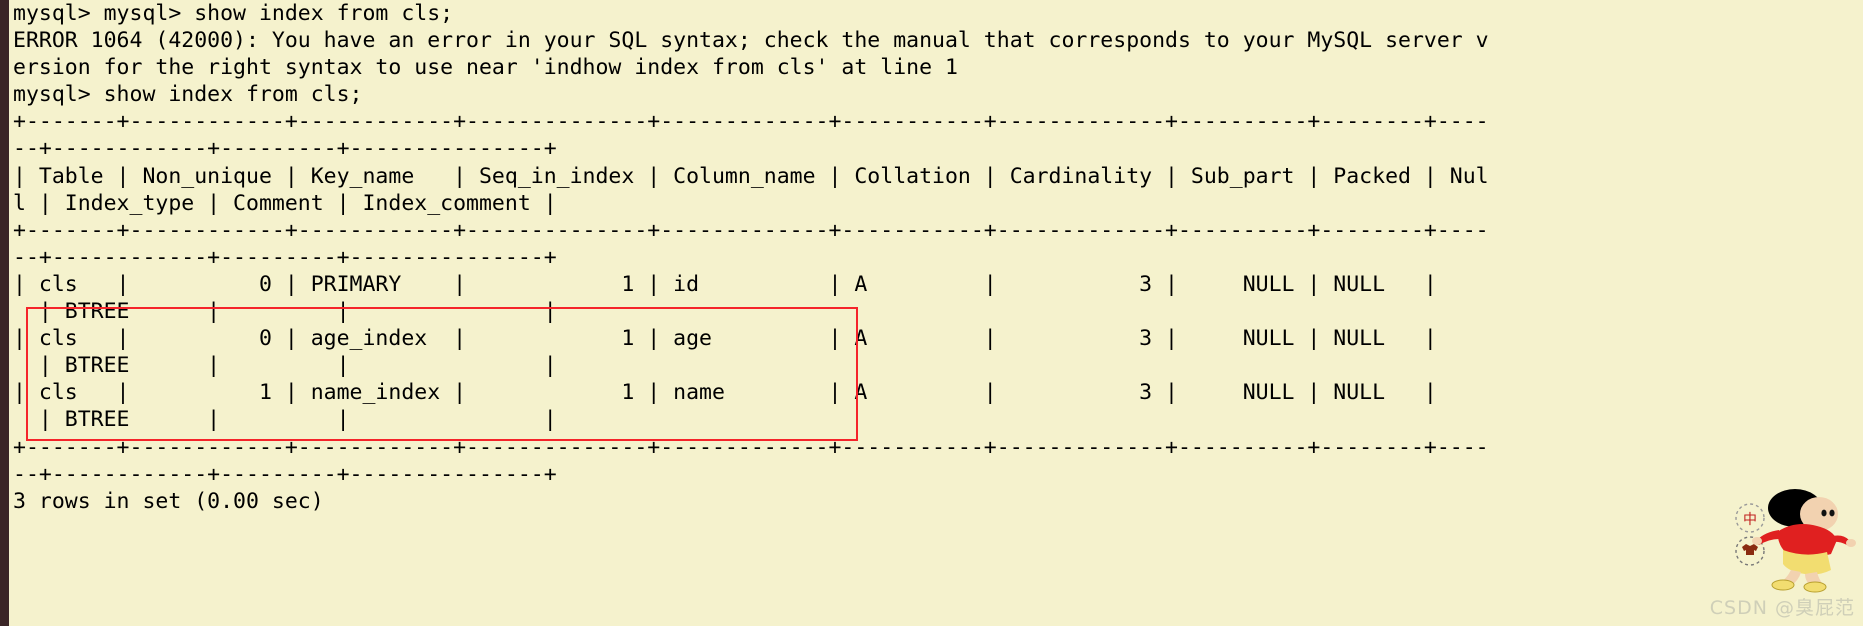 The image size is (1863, 626). Describe the element at coordinates (1795, 541) in the screenshot. I see `cartoon-boy-figure-icon: 中` at that location.